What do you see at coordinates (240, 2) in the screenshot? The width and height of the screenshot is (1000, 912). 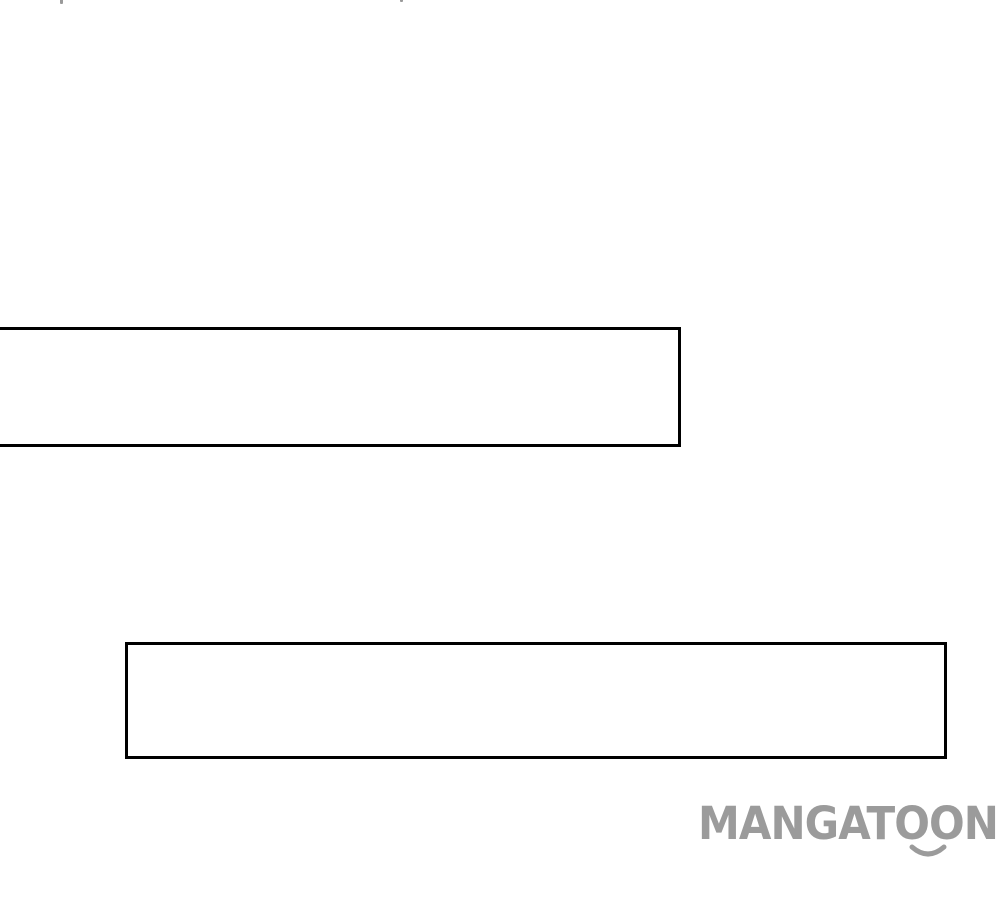 I see `top-edge-fragment` at bounding box center [240, 2].